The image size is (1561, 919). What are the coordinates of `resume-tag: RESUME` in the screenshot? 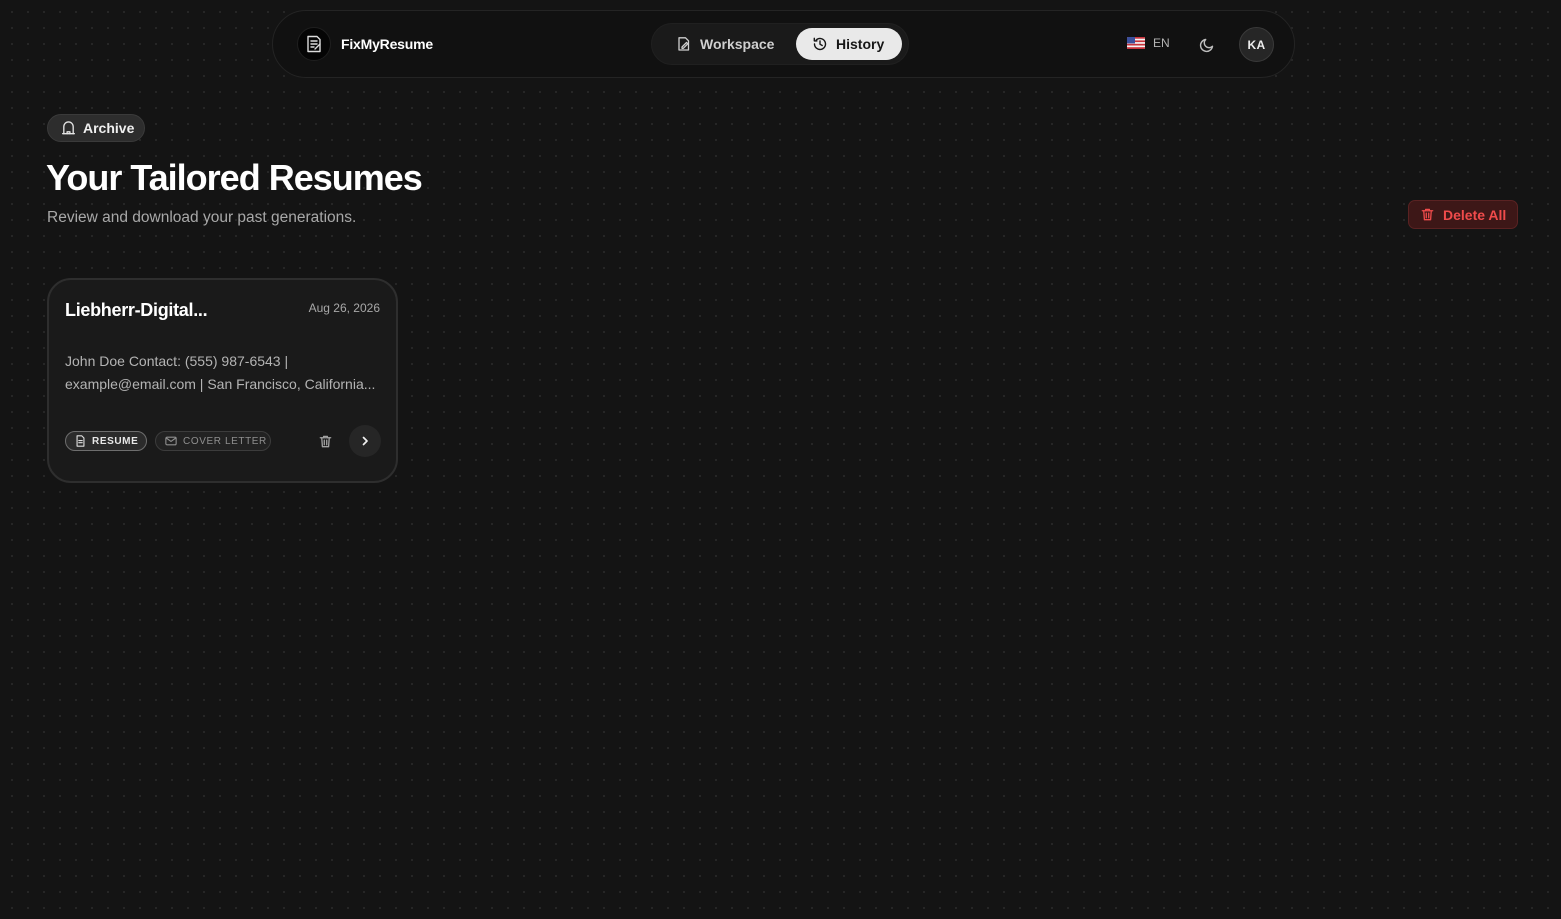 It's located at (106, 441).